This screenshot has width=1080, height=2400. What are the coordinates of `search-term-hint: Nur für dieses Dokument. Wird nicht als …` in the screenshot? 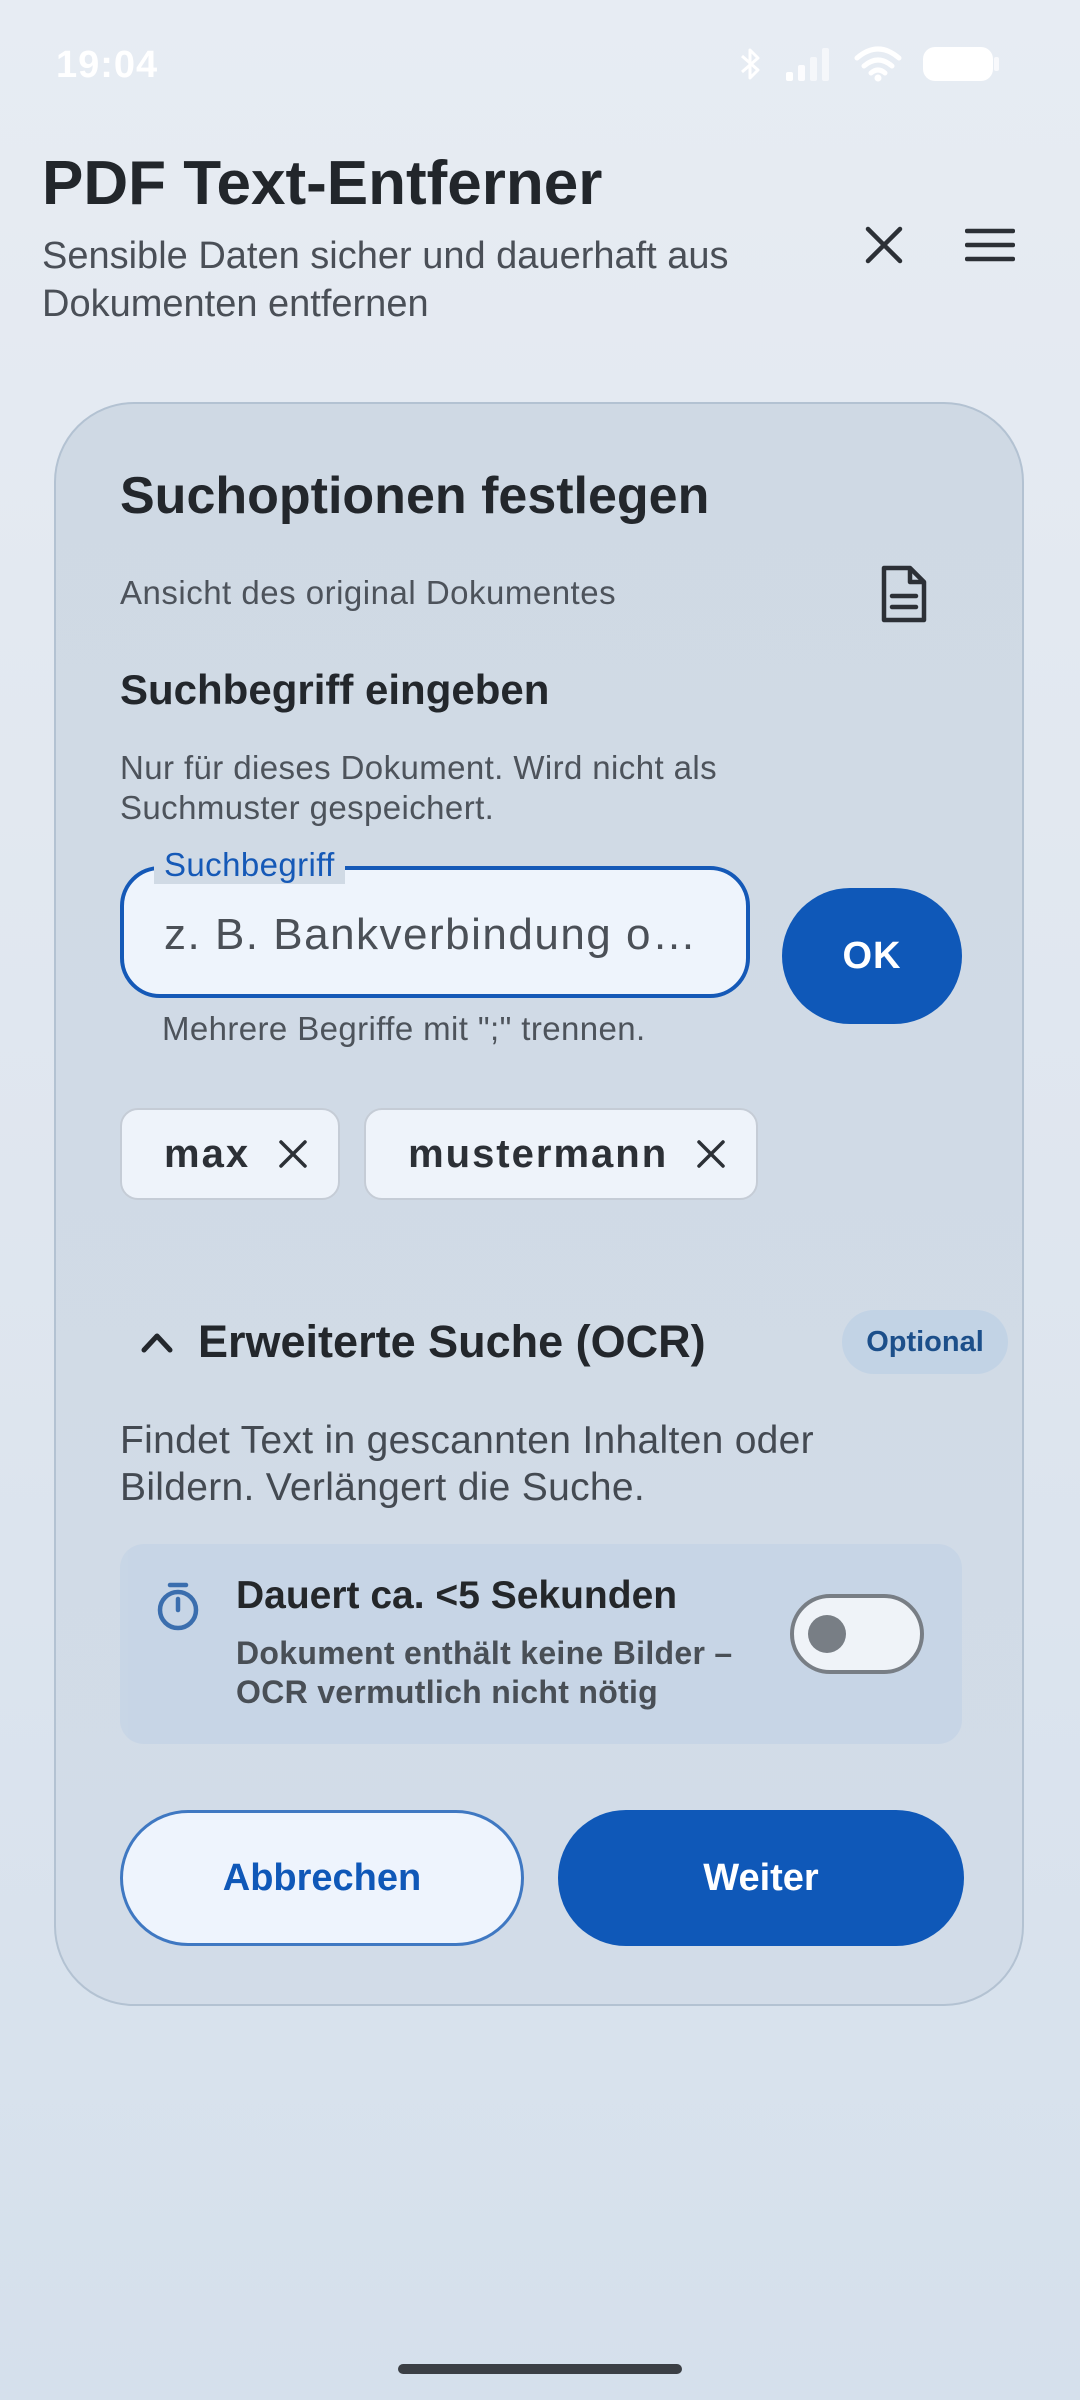 It's located at (418, 787).